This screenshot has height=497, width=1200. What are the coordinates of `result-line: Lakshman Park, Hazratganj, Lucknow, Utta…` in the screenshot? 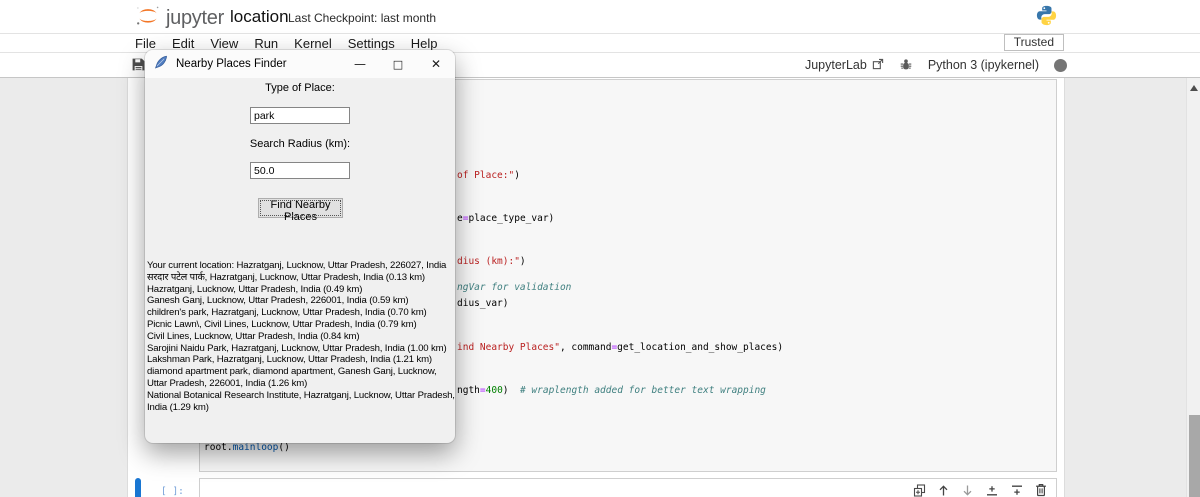 It's located at (289, 360).